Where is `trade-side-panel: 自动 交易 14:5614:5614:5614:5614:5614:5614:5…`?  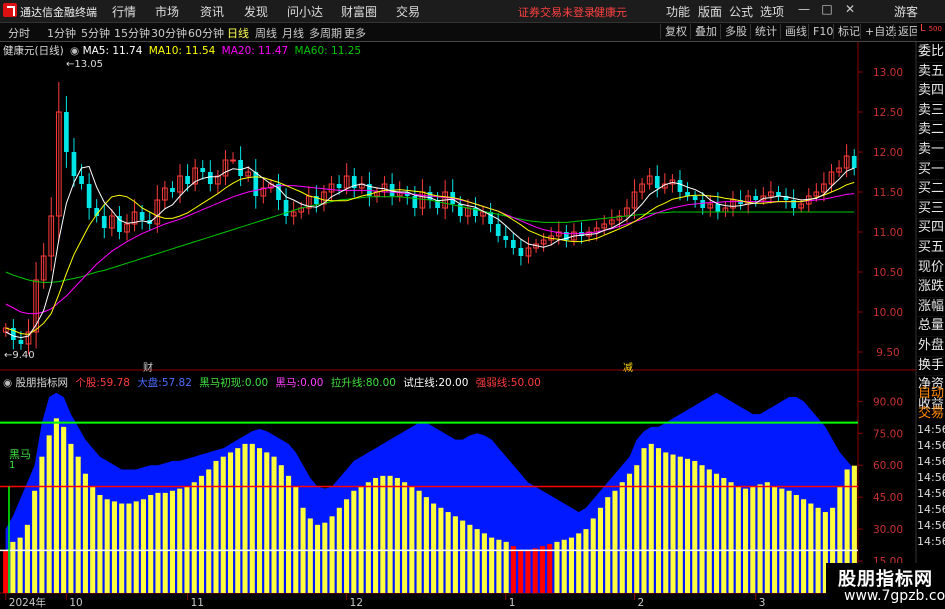
trade-side-panel: 自动 交易 14:5614:5614:5614:5614:5614:5614:5… is located at coordinates (931, 466).